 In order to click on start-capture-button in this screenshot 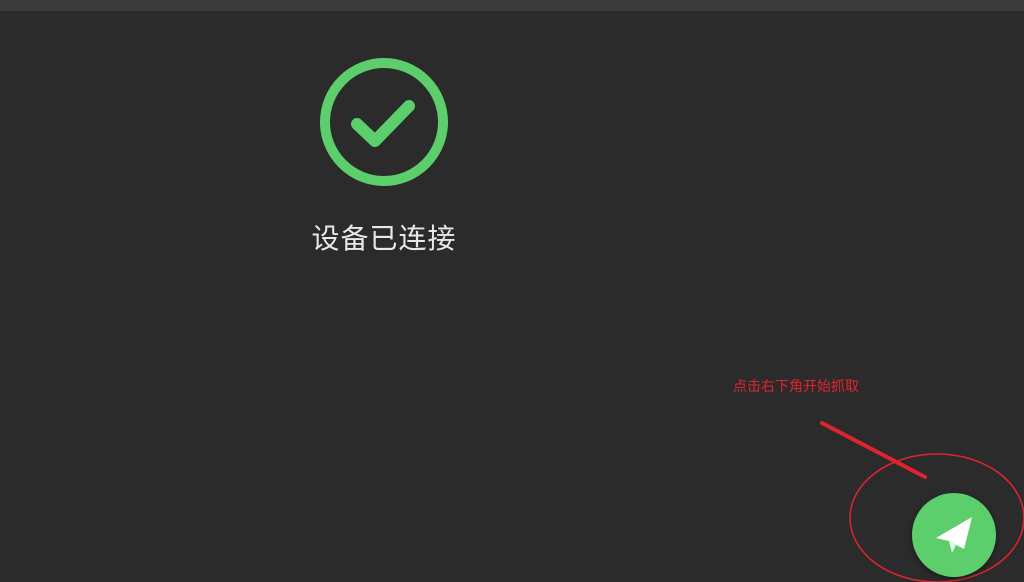, I will do `click(954, 535)`.